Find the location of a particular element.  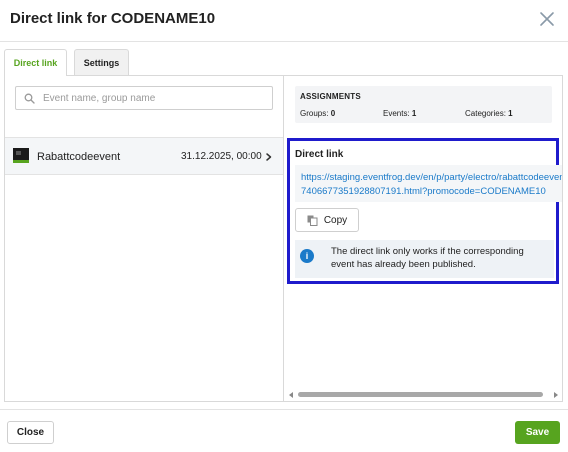

dialog-footer: Close Save is located at coordinates (284, 430).